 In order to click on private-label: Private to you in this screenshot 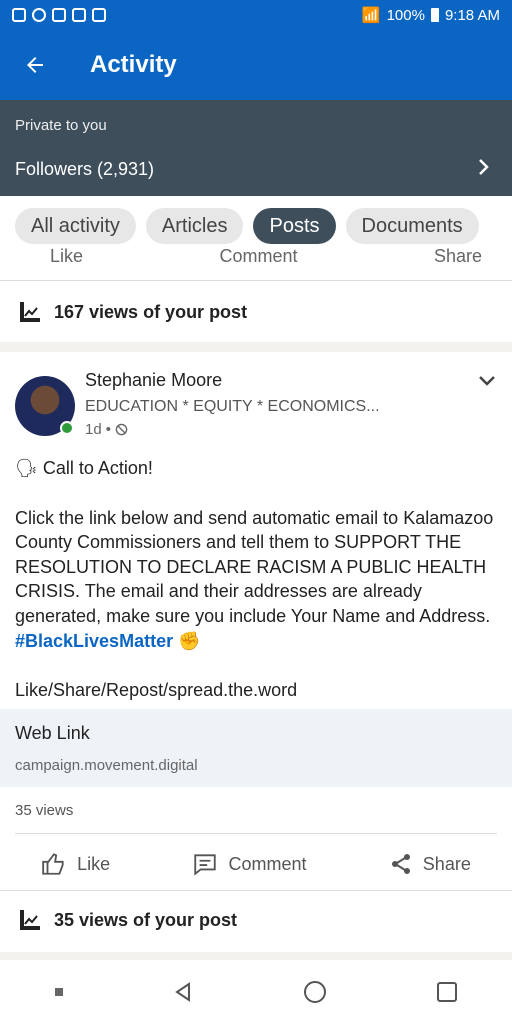, I will do `click(61, 125)`.